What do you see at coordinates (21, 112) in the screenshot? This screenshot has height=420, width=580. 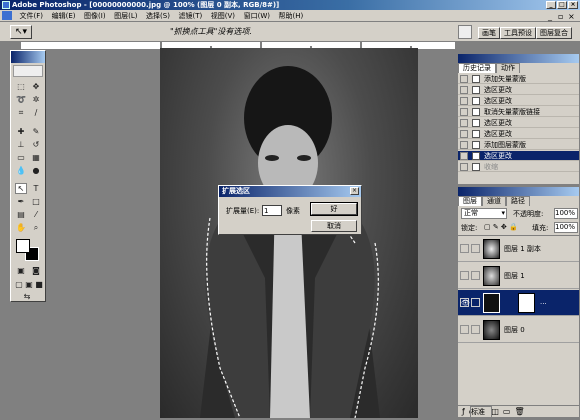 I see `crop-tool-icon: ⌗` at bounding box center [21, 112].